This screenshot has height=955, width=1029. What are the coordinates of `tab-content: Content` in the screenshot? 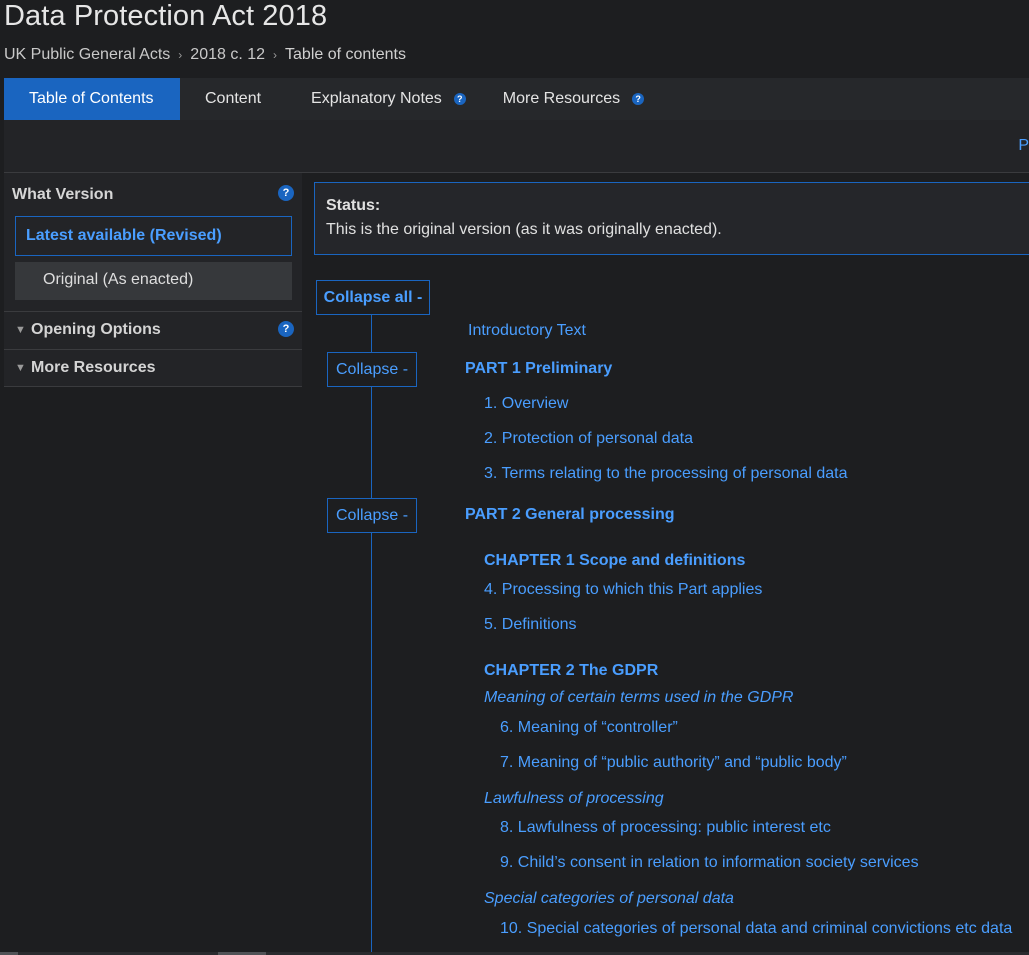 It's located at (233, 99).